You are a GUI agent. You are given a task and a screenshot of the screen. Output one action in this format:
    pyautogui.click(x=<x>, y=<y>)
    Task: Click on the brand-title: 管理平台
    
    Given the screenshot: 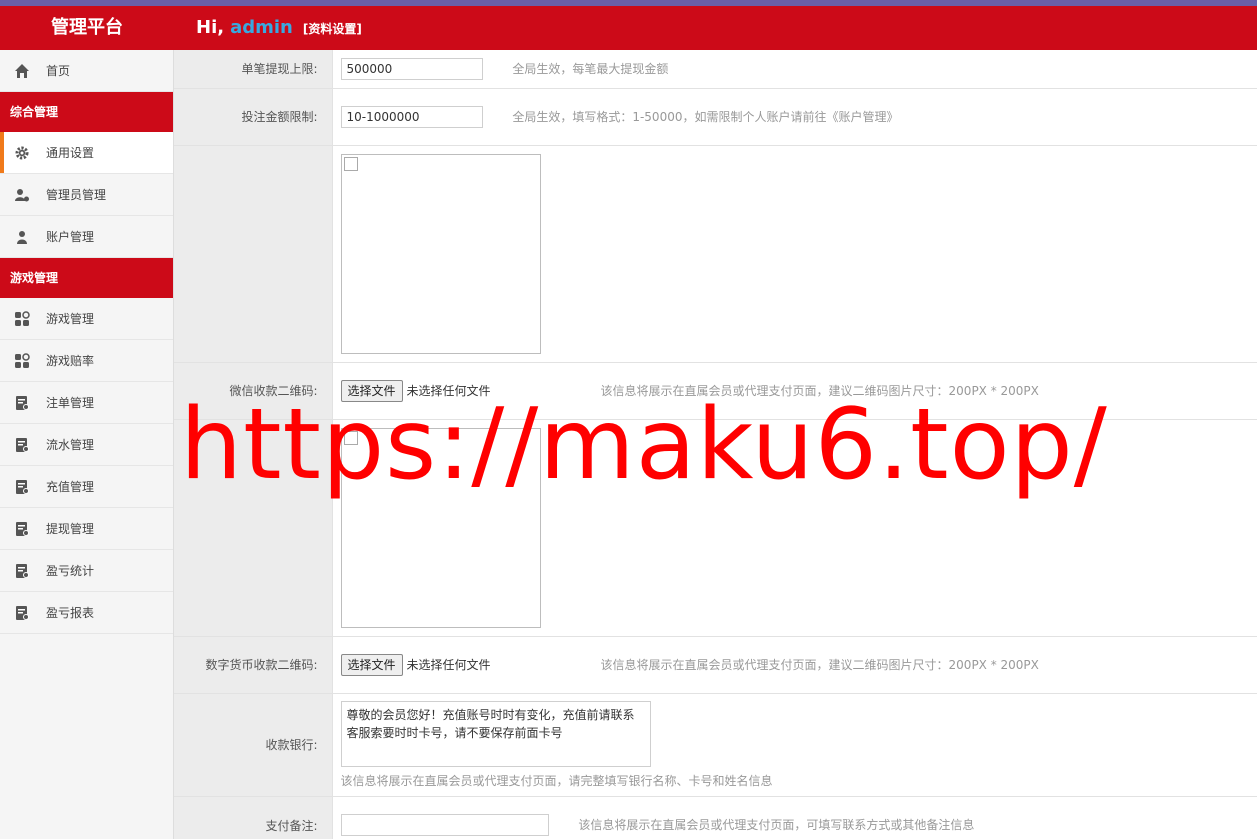 What is the action you would take?
    pyautogui.click(x=87, y=27)
    